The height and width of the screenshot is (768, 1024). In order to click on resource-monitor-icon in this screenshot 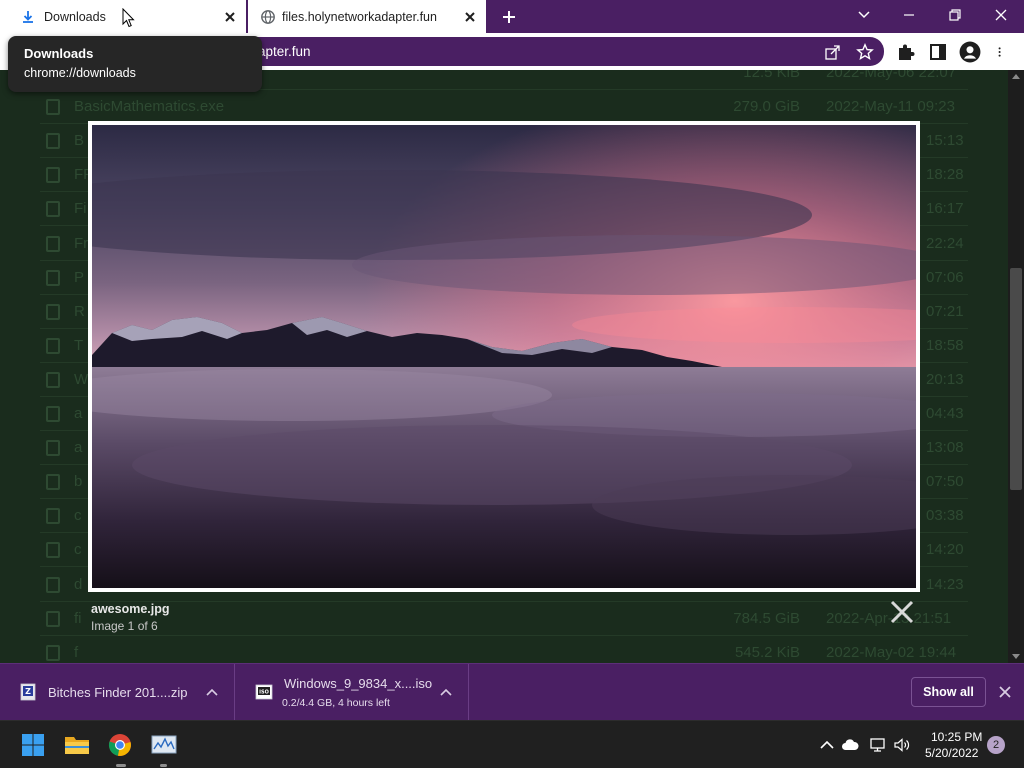, I will do `click(164, 744)`.